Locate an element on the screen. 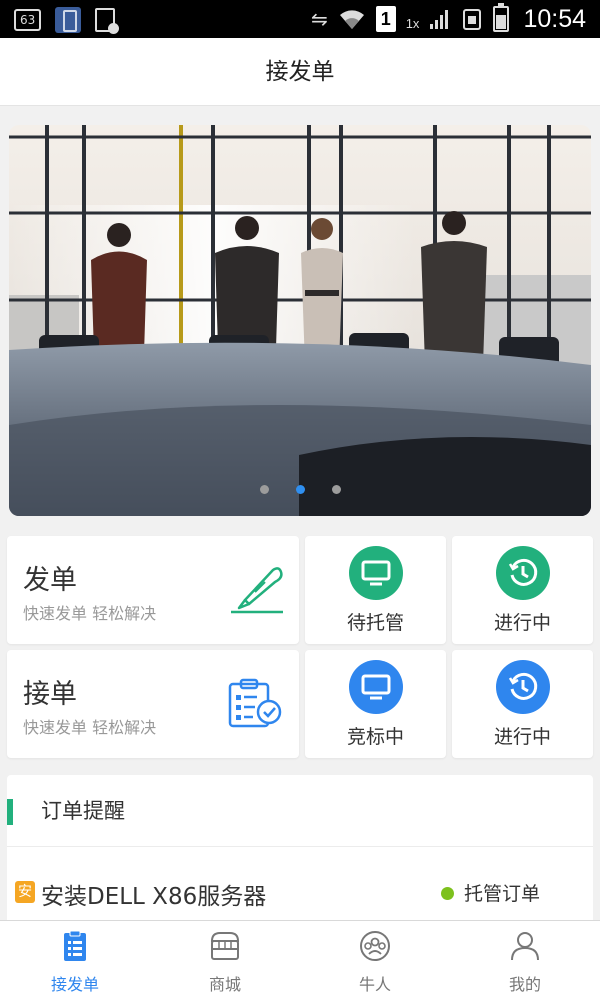 This screenshot has height=1000, width=600. tab-label: 接发单 is located at coordinates (74, 984).